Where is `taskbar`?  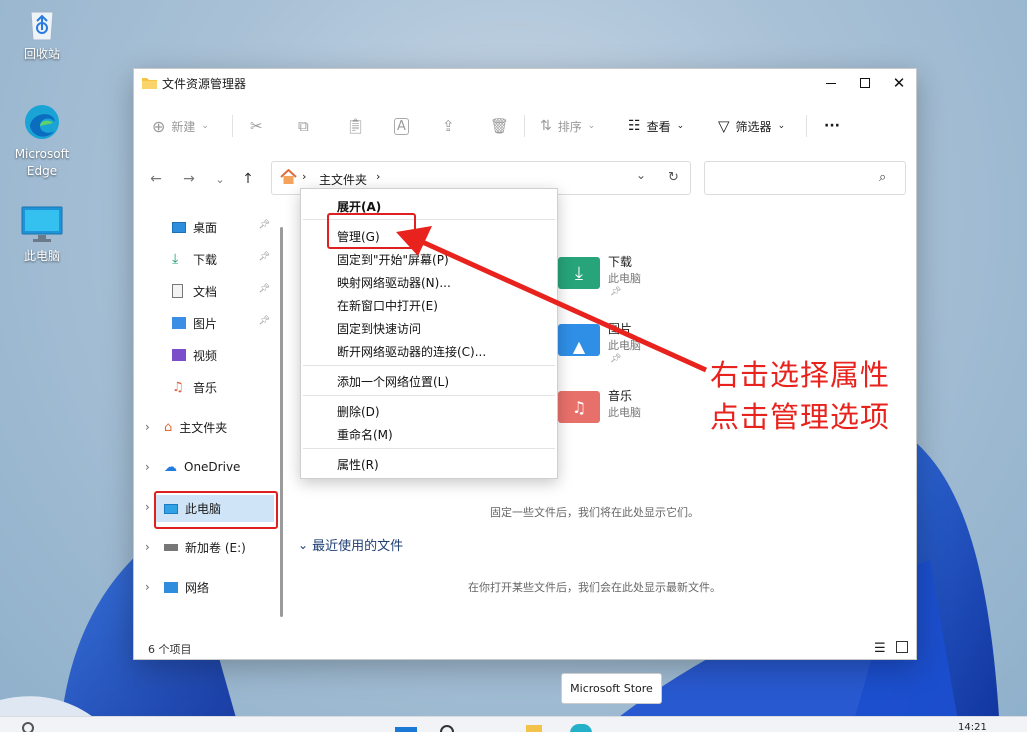
taskbar is located at coordinates (513, 724).